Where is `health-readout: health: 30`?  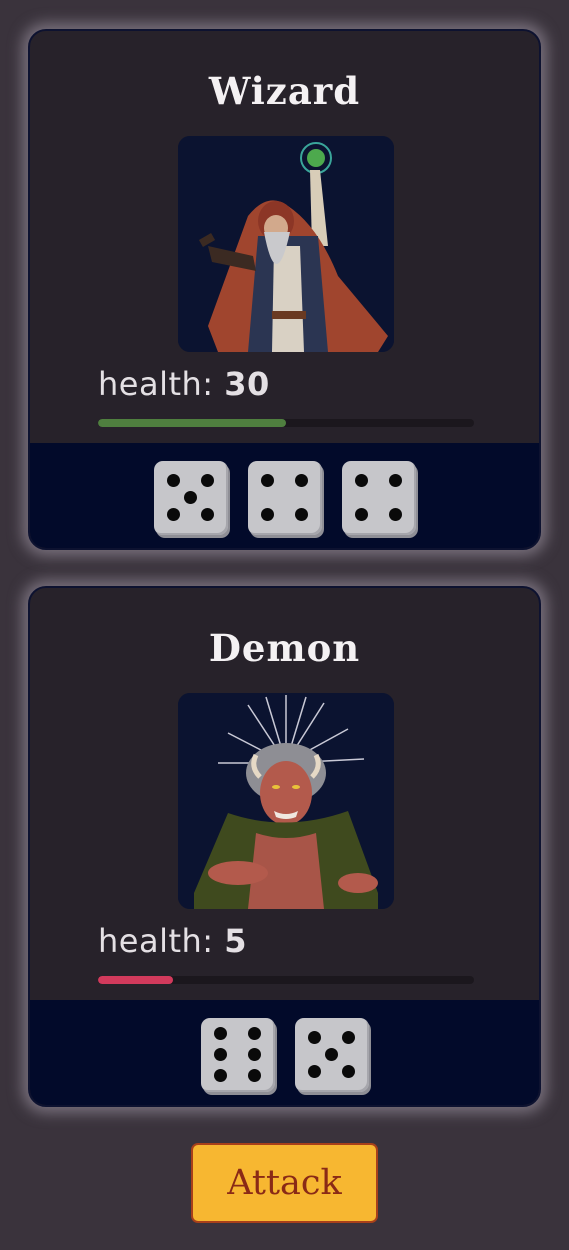 health-readout: health: 30 is located at coordinates (184, 384).